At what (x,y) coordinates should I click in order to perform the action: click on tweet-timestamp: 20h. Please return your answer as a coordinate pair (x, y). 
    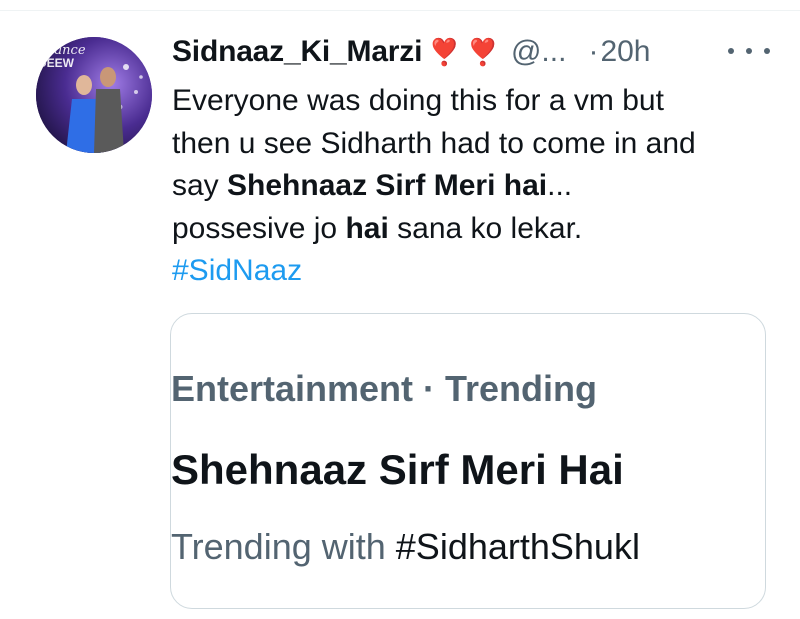
    Looking at the image, I should click on (625, 52).